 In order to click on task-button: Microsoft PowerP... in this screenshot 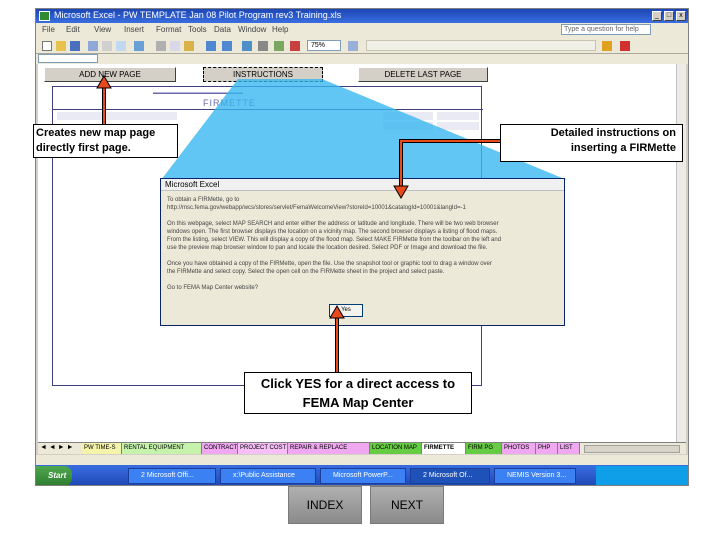, I will do `click(363, 476)`.